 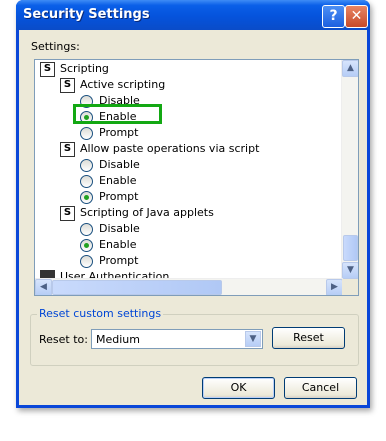 I want to click on reset-to-label: Reset to:, so click(x=63, y=339).